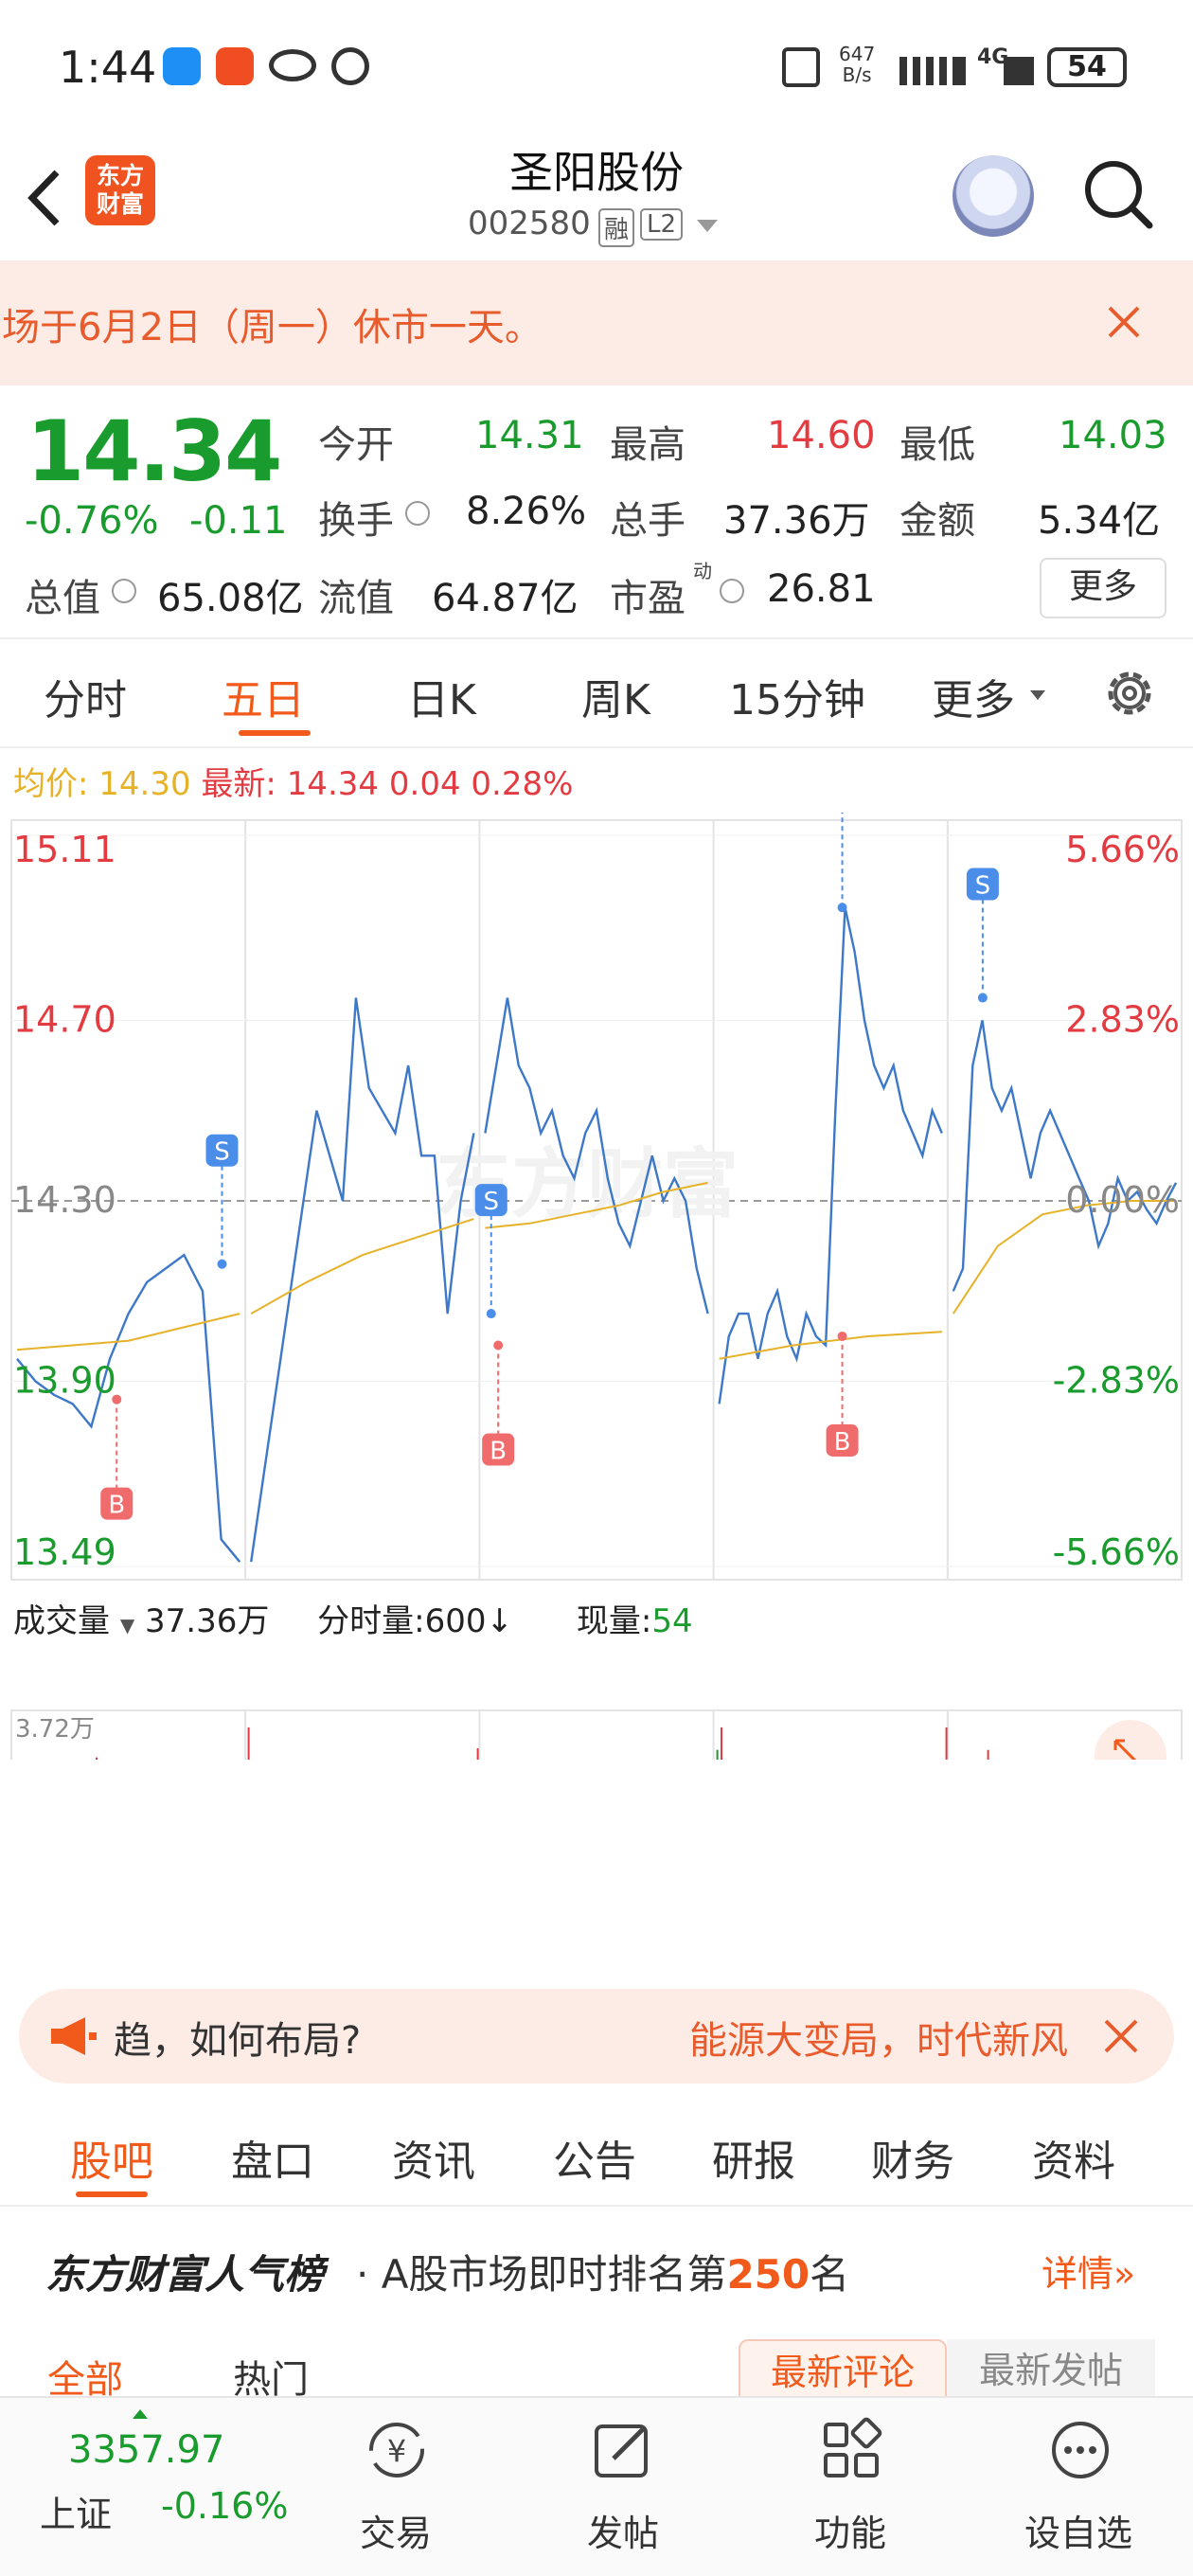 This screenshot has width=1193, height=2576. Describe the element at coordinates (397, 2492) in the screenshot. I see `nav-trade: ¥ 交易` at that location.